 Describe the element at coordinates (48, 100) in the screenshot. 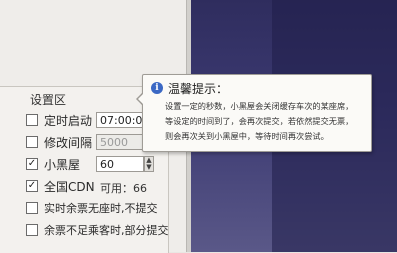

I see `panel-title: 设置区` at that location.